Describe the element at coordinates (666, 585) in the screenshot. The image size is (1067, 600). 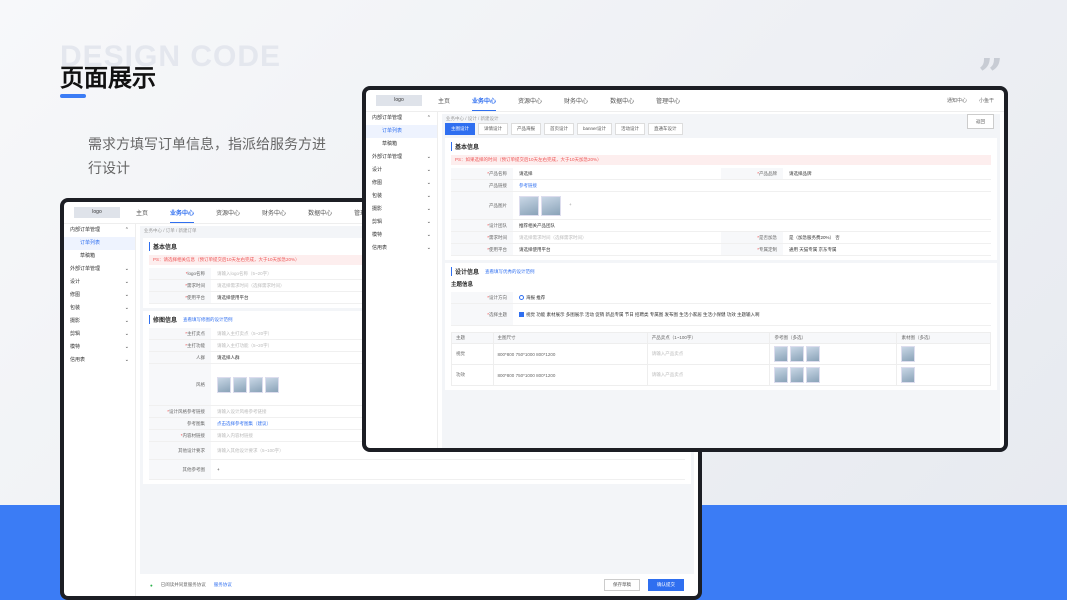
I see `submit-button: 确认提交` at that location.